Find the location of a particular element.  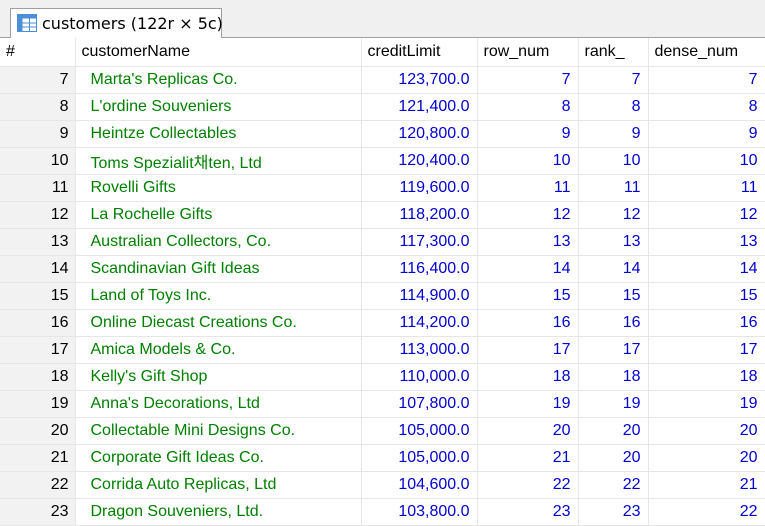

dense-num-cell: 18 is located at coordinates (706, 377).